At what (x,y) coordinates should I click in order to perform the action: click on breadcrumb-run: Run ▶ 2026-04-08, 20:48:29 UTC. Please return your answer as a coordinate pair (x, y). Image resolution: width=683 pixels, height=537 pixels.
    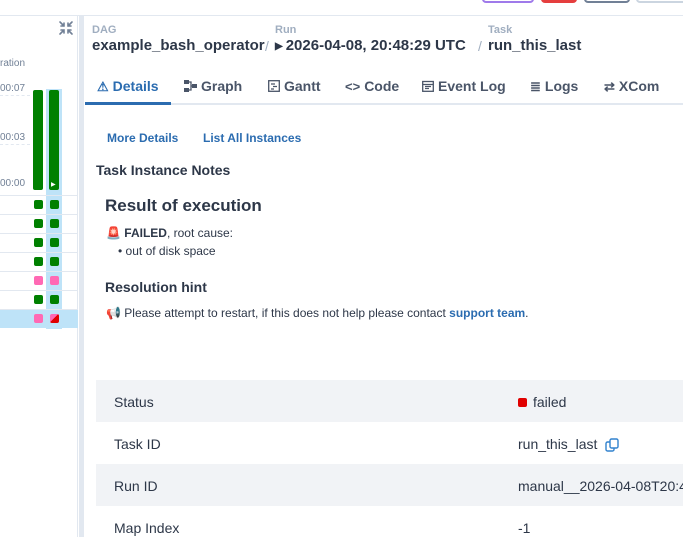
    Looking at the image, I should click on (370, 39).